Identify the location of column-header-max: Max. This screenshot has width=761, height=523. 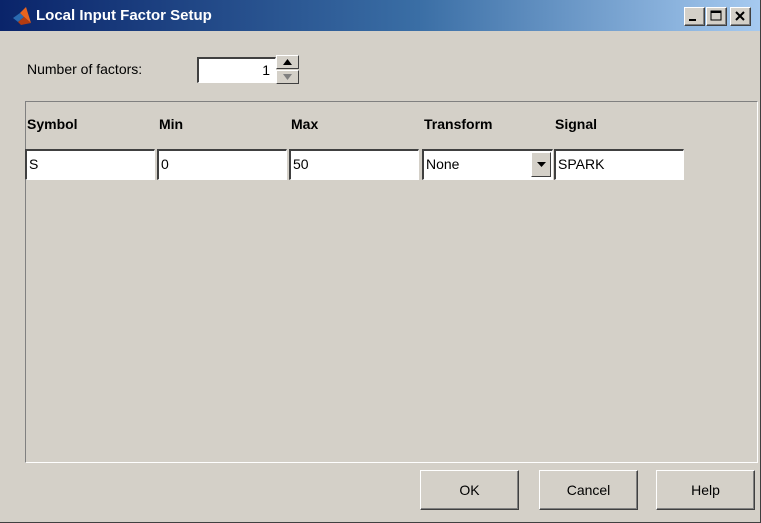
(305, 124).